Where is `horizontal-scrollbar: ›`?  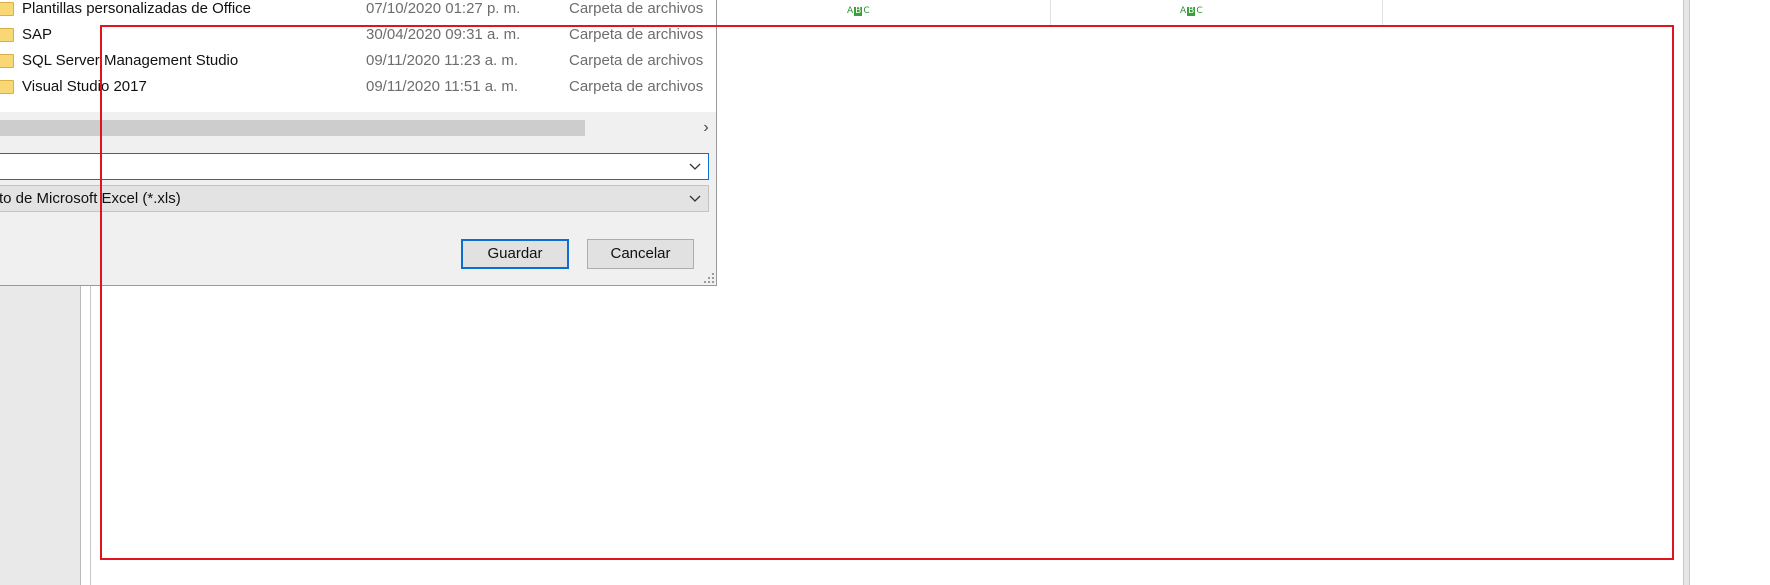 horizontal-scrollbar: › is located at coordinates (358, 128).